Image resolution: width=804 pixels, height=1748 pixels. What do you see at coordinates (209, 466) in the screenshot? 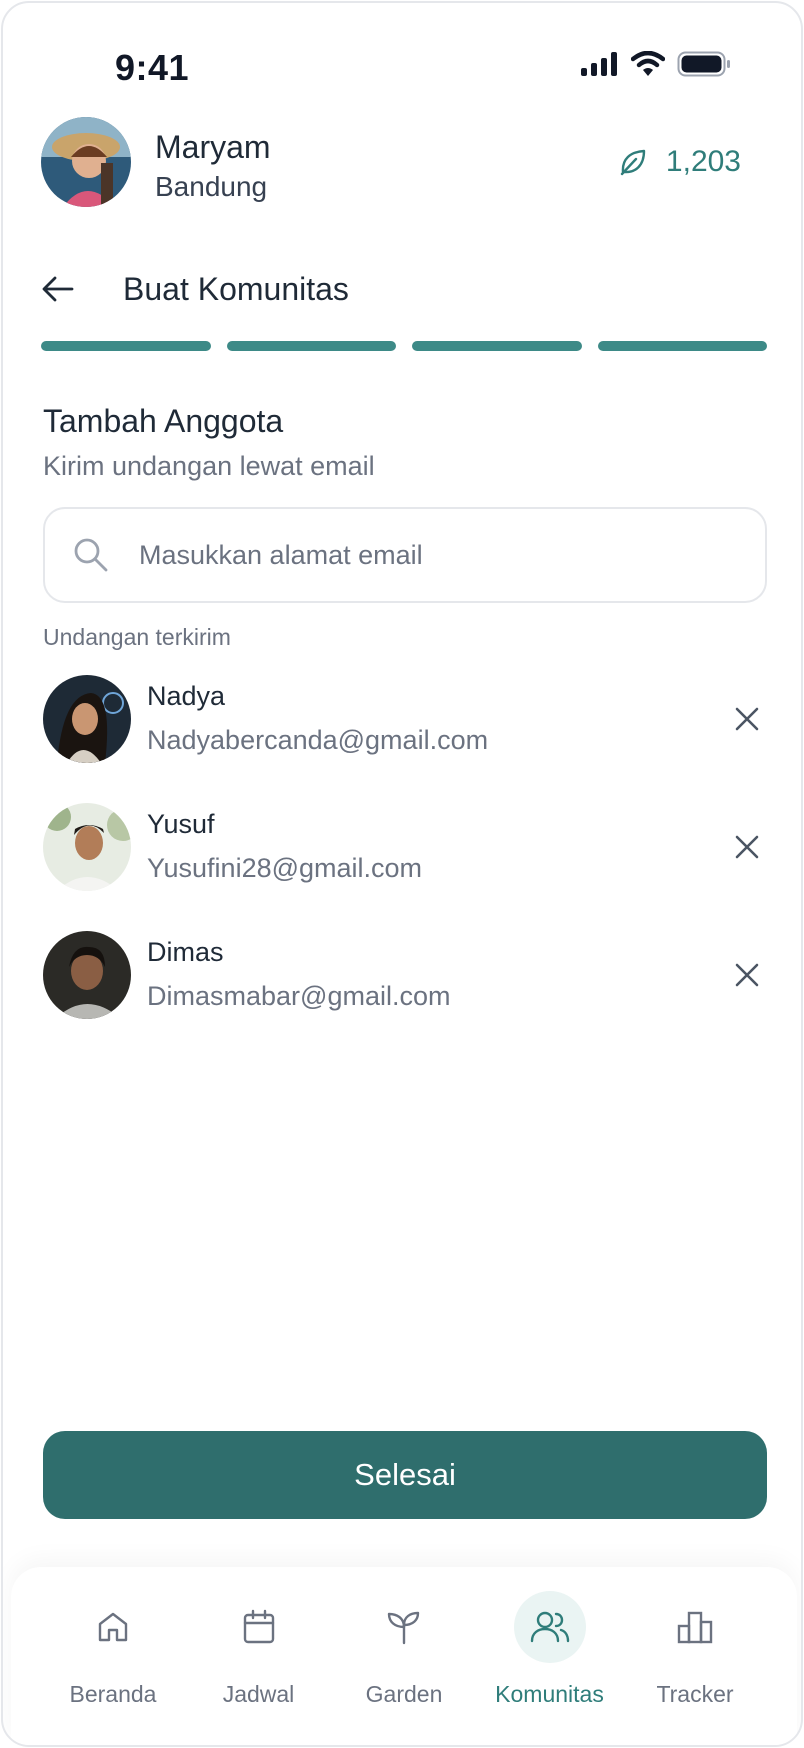
I see `section-subtitle: Kirim undangan lewat email` at bounding box center [209, 466].